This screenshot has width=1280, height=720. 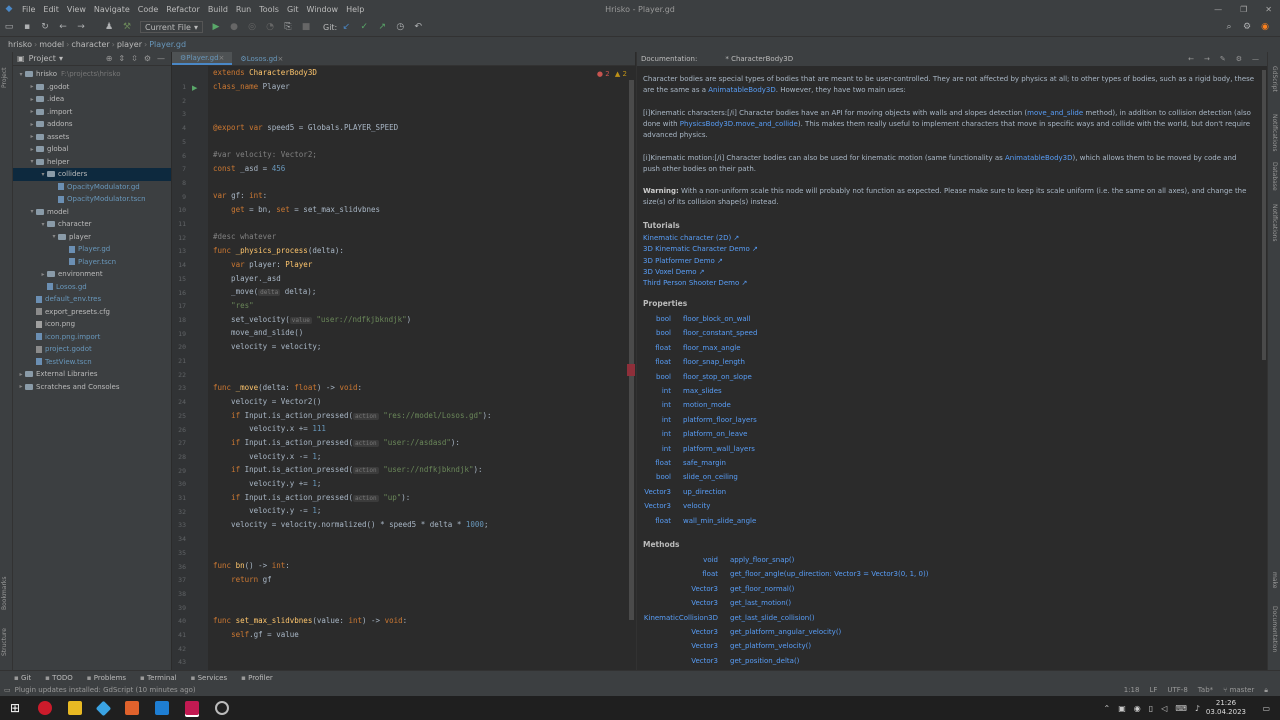 I want to click on tree-item: Losos.gd, so click(x=92, y=287).